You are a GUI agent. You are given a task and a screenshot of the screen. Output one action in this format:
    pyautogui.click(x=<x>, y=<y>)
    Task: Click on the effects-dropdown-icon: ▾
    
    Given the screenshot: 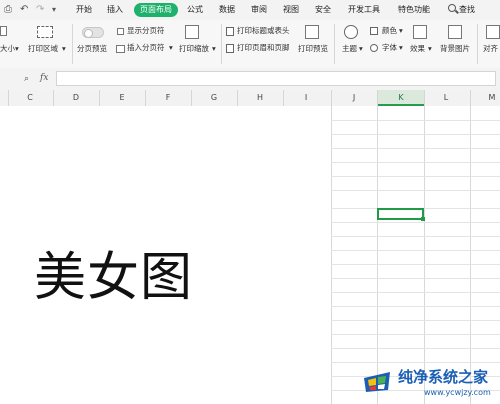 What is the action you would take?
    pyautogui.click(x=430, y=49)
    